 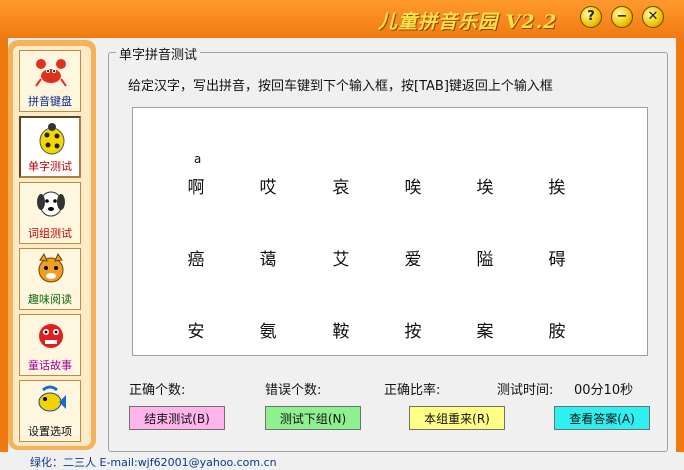 What do you see at coordinates (341, 188) in the screenshot?
I see `hanzi-char: 哀` at bounding box center [341, 188].